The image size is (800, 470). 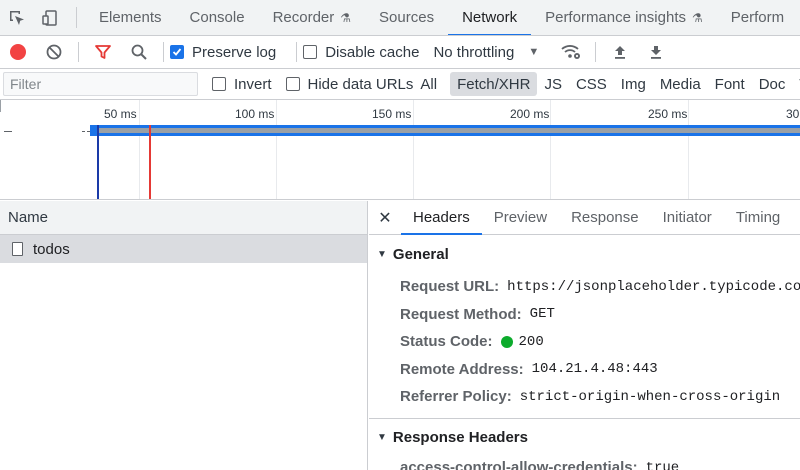 I want to click on header-key: access-control-allow-credentials:, so click(x=519, y=464).